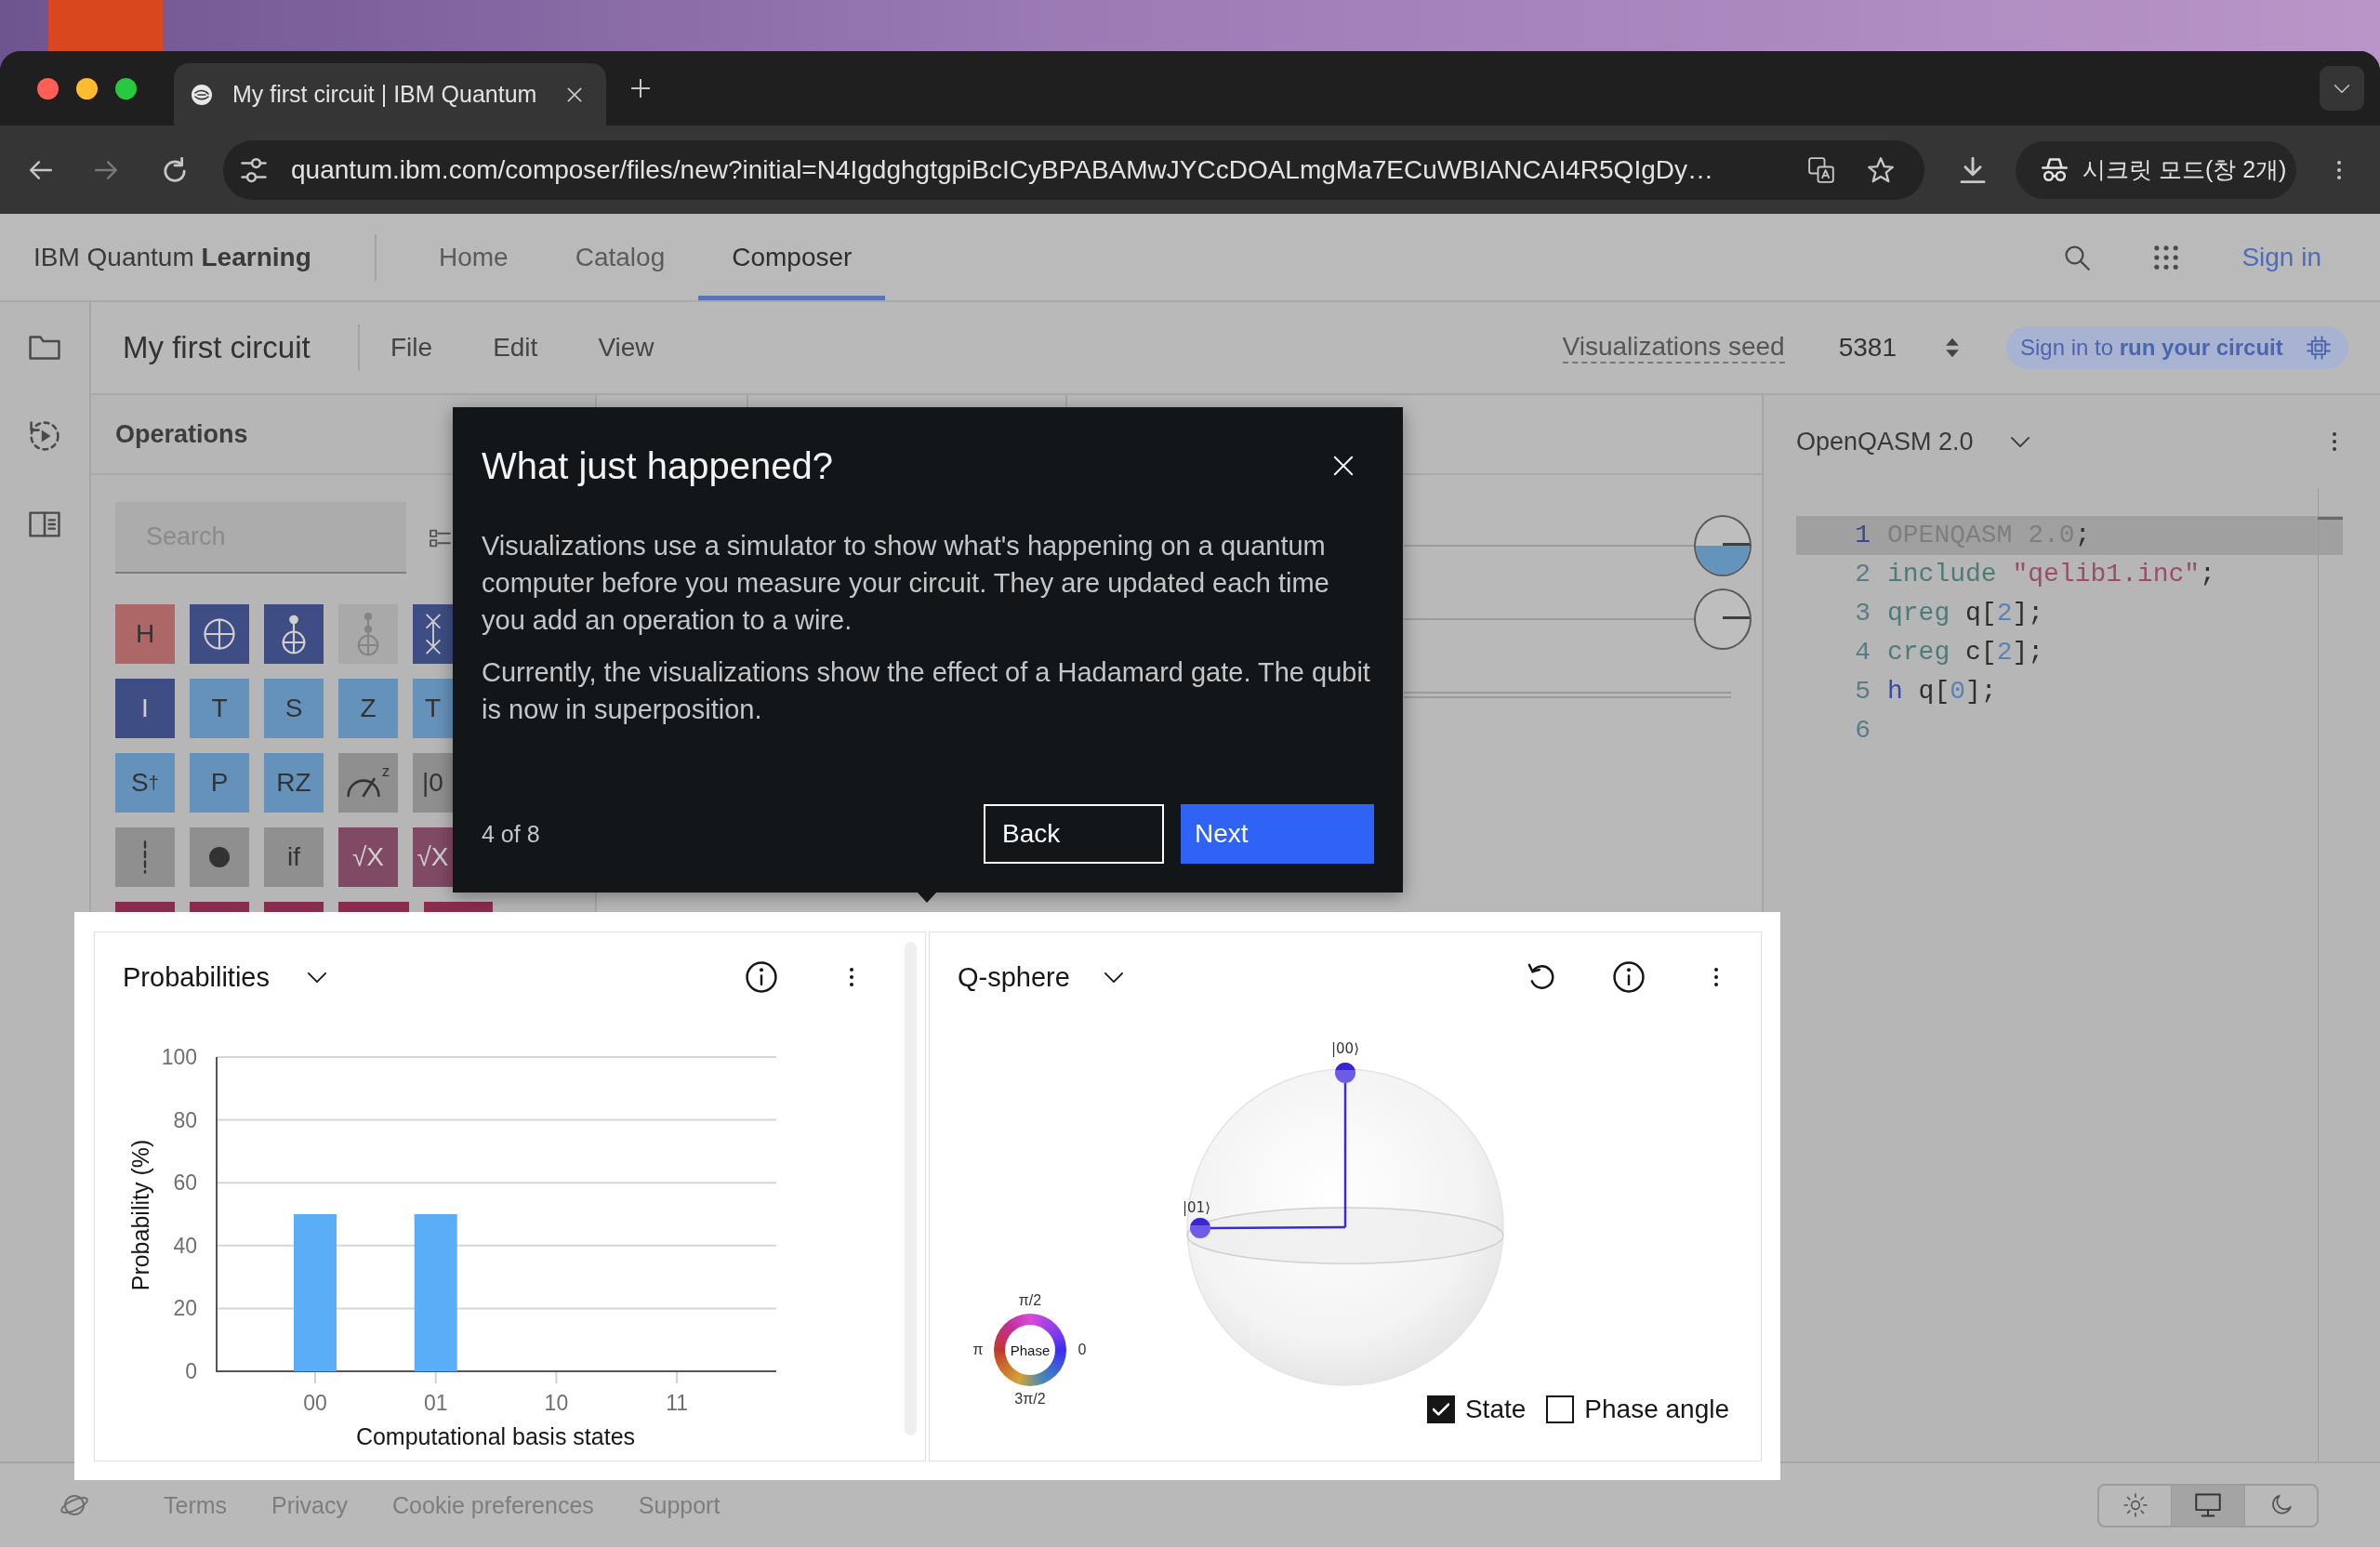 The height and width of the screenshot is (1547, 2380). Describe the element at coordinates (41, 169) in the screenshot. I see `arrow-left-icon` at that location.